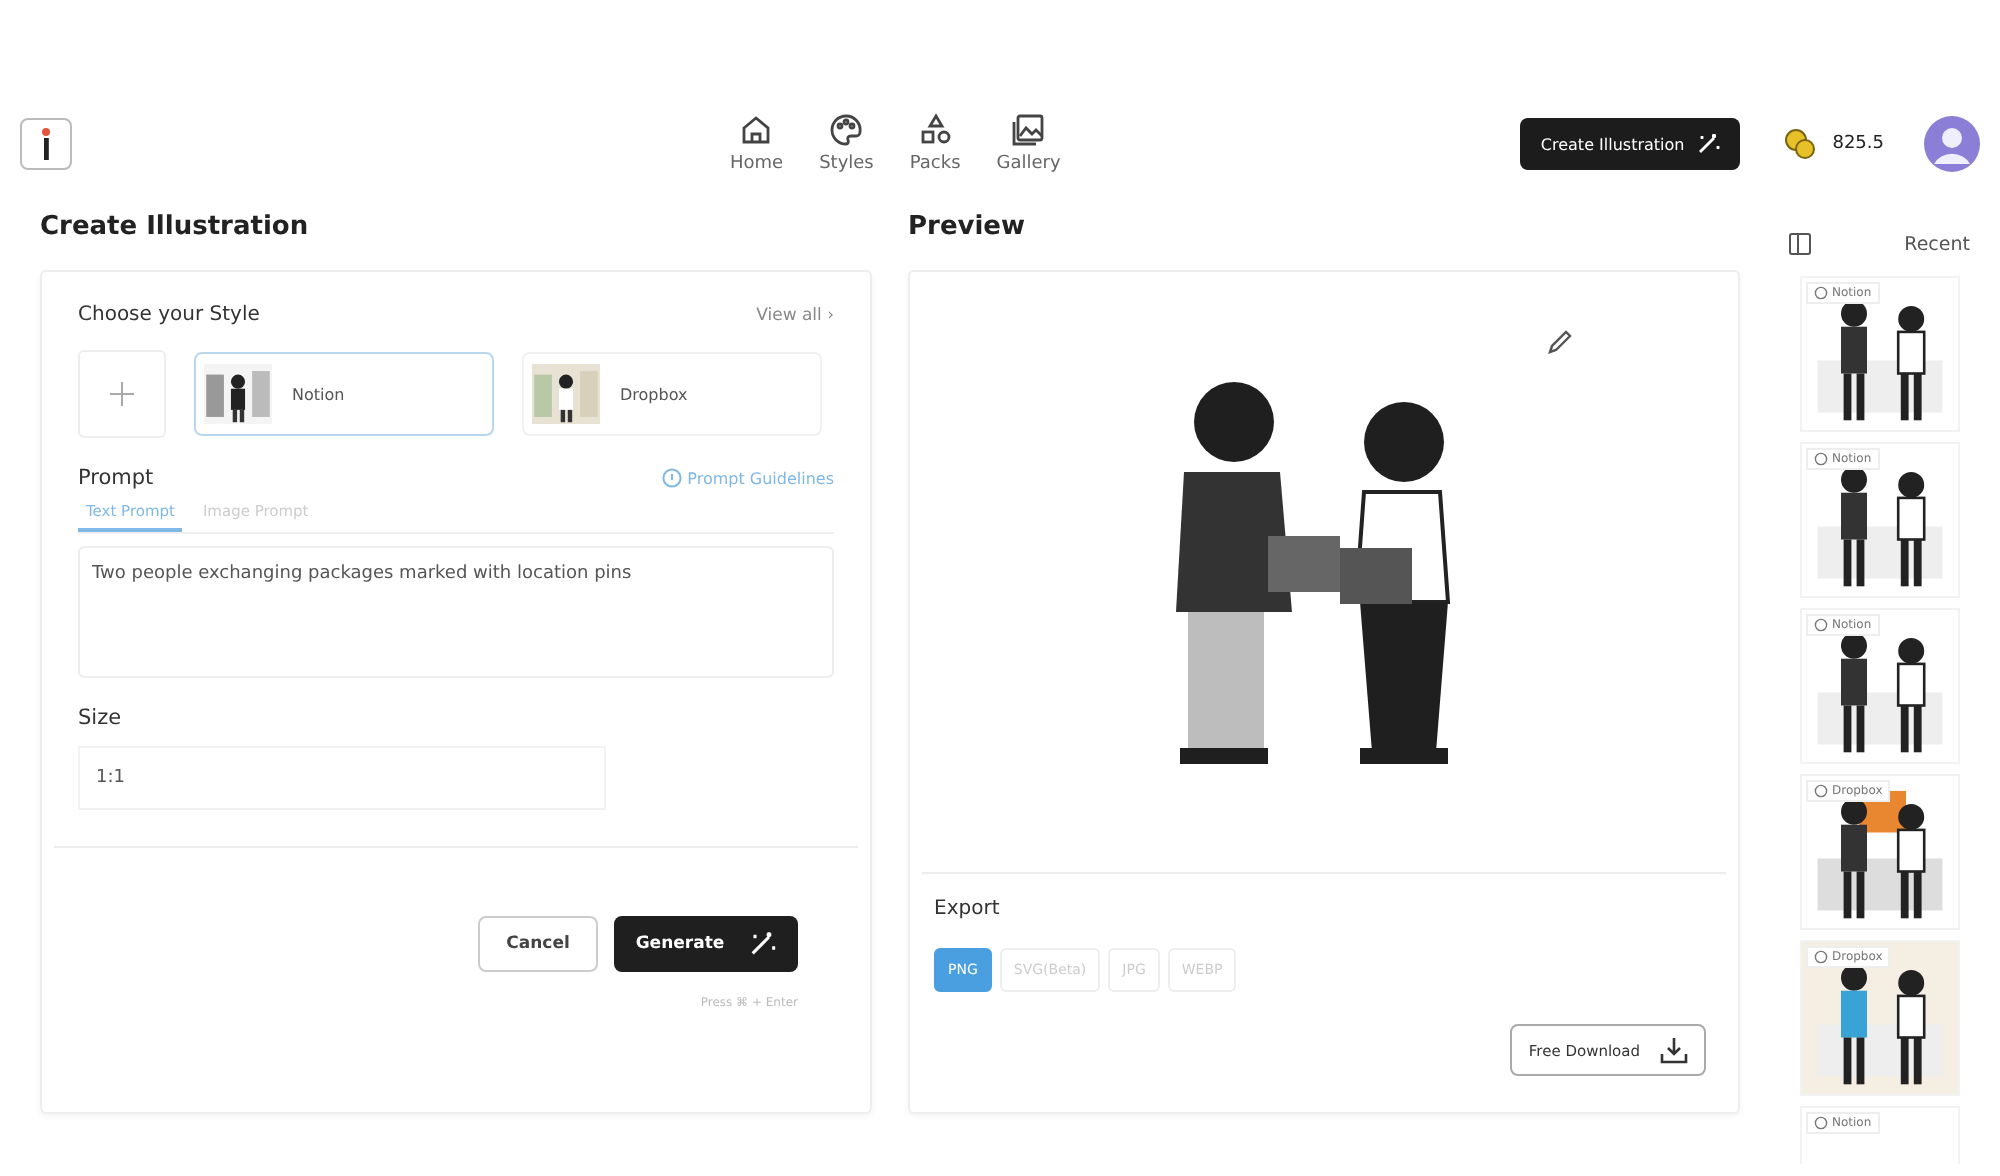  Describe the element at coordinates (538, 944) in the screenshot. I see `cancel-button: Cancel` at that location.